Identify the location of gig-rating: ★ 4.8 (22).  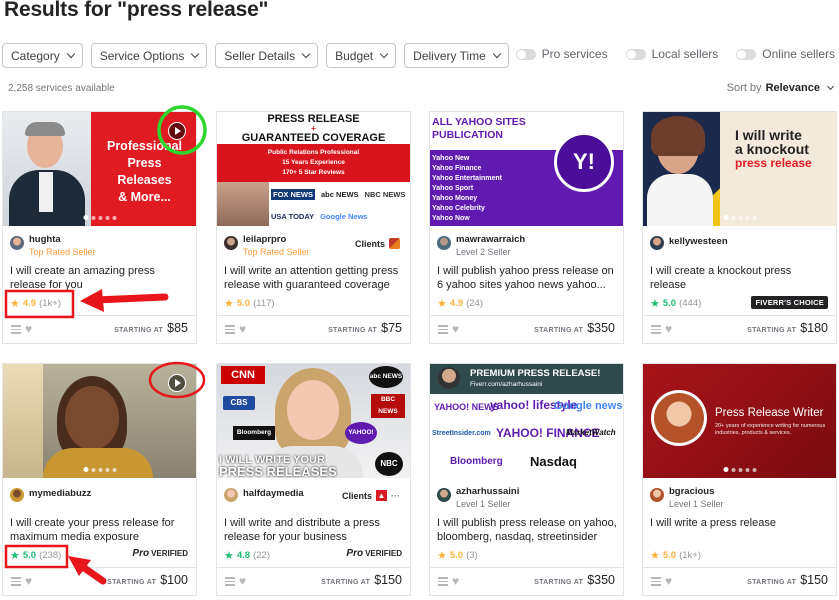
(247, 556).